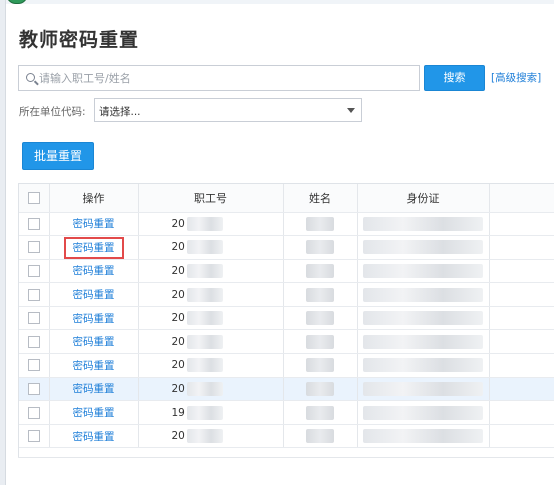  What do you see at coordinates (521, 198) in the screenshot?
I see `header-extra` at bounding box center [521, 198].